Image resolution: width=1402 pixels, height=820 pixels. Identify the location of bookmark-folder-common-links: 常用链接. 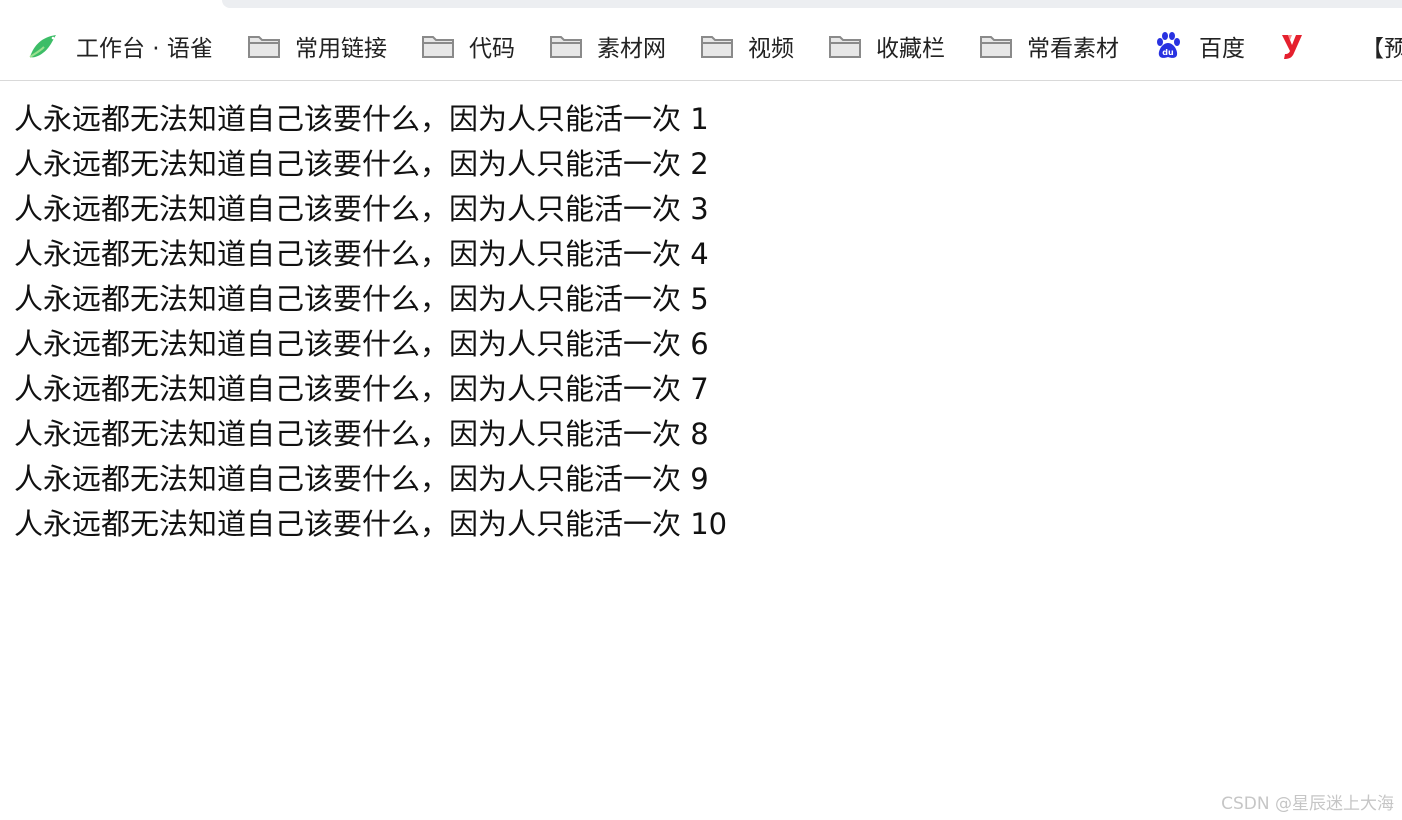
(317, 46).